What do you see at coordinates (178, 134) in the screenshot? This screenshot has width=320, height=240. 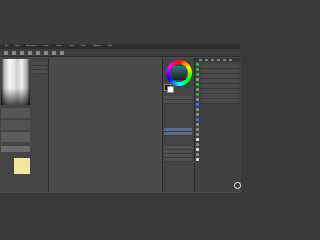 I see `selected-row` at bounding box center [178, 134].